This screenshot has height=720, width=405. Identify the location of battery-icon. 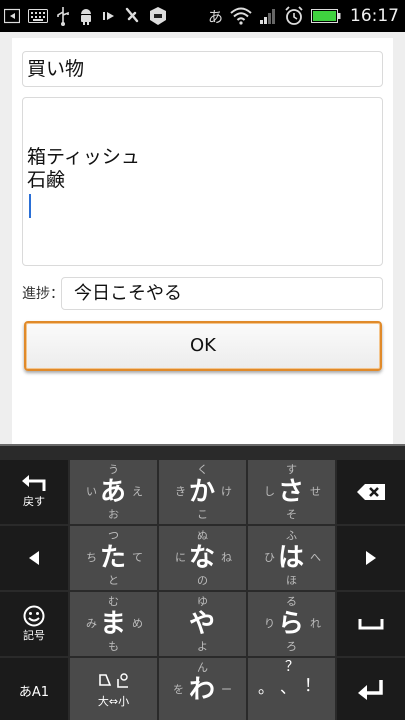
(326, 16).